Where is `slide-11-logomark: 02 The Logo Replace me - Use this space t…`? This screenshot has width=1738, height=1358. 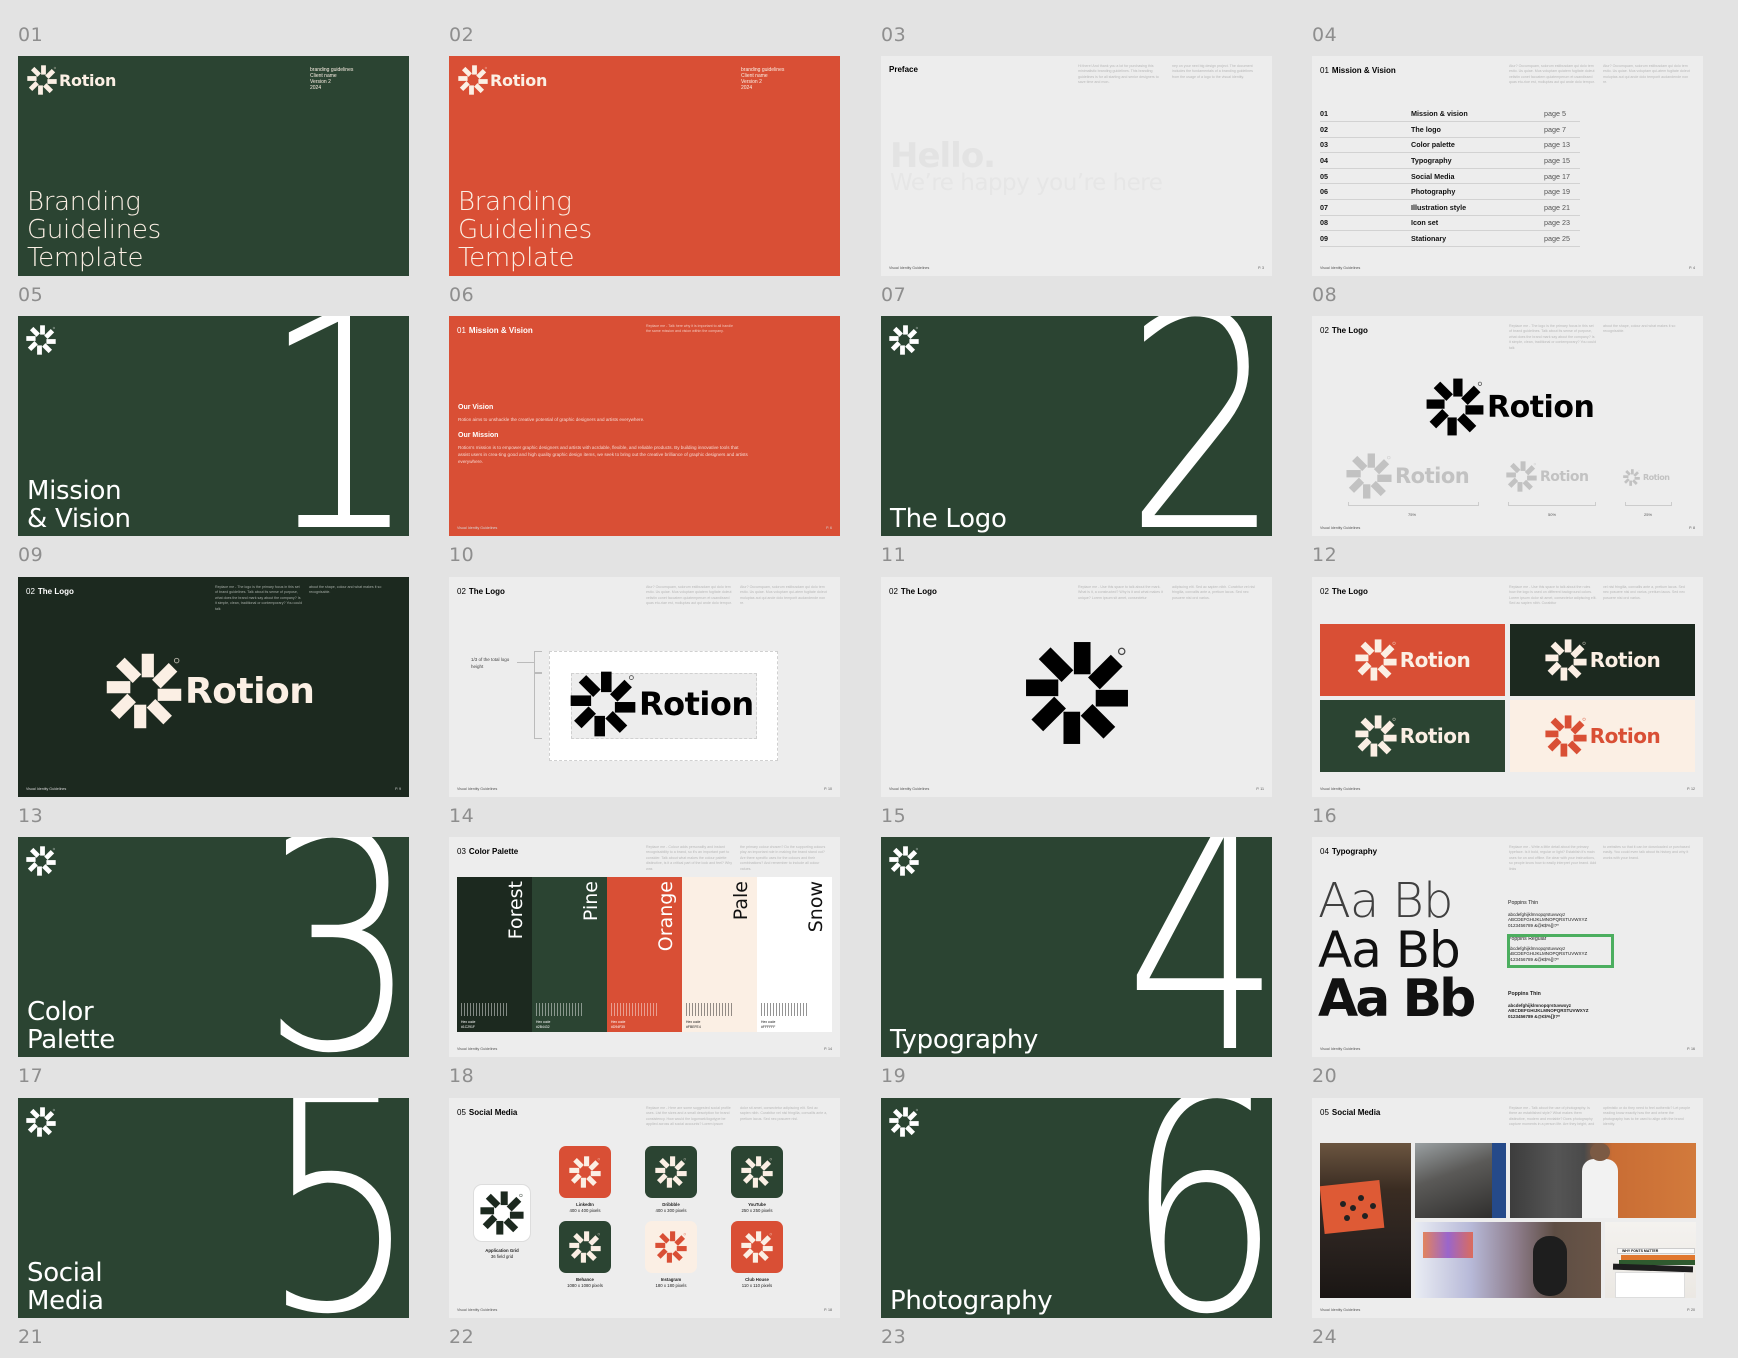 slide-11-logomark: 02 The Logo Replace me - Use this space t… is located at coordinates (1076, 687).